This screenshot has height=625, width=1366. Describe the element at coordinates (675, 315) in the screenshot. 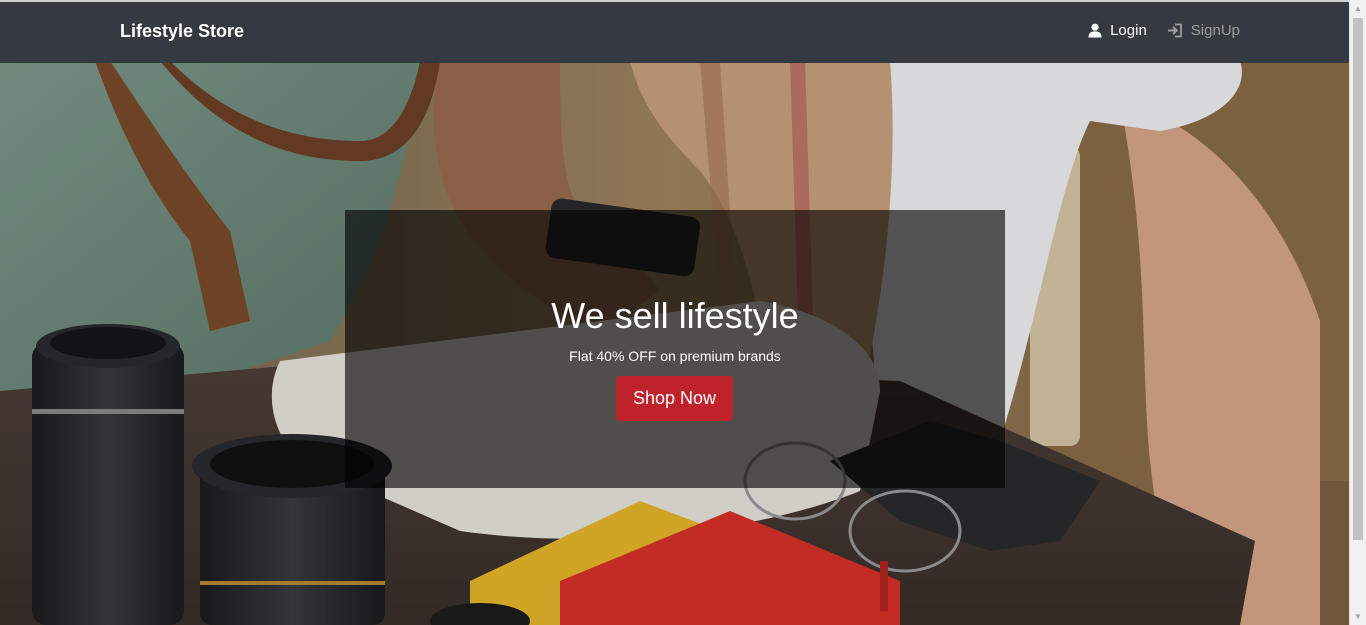

I see `hero-title: We sell lifestyle` at that location.